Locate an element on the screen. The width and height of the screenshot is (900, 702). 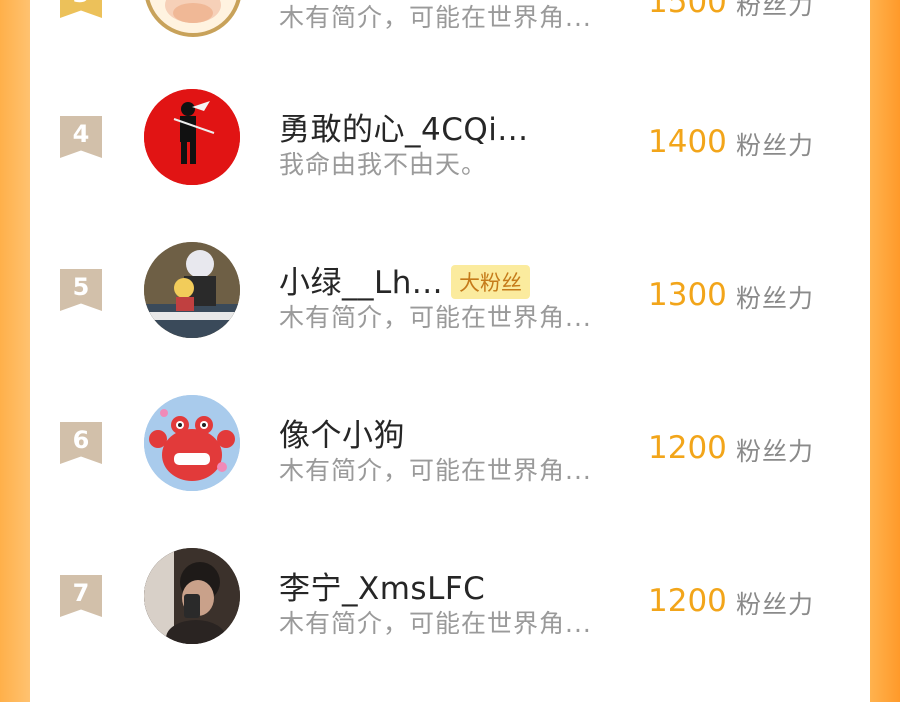
user-name: 李宁_XmsLFC is located at coordinates (382, 585).